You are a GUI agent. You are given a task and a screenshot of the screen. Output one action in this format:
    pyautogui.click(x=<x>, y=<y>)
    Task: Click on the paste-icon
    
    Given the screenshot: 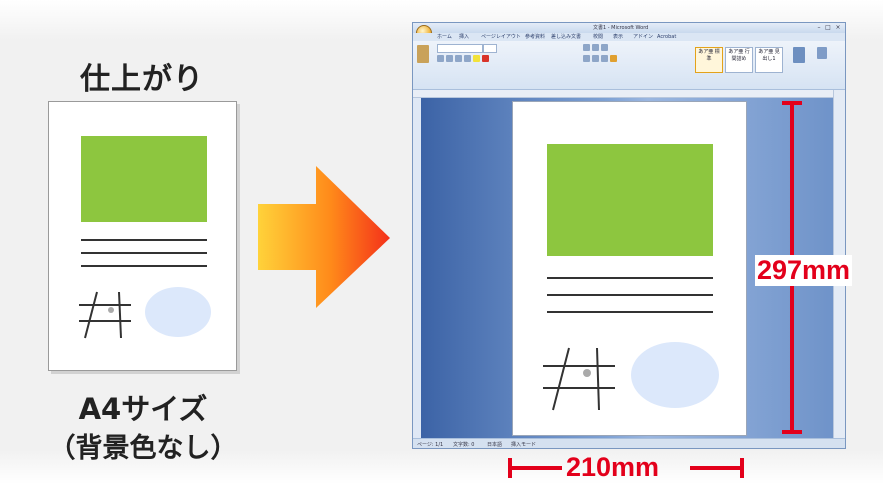 What is the action you would take?
    pyautogui.click(x=423, y=54)
    